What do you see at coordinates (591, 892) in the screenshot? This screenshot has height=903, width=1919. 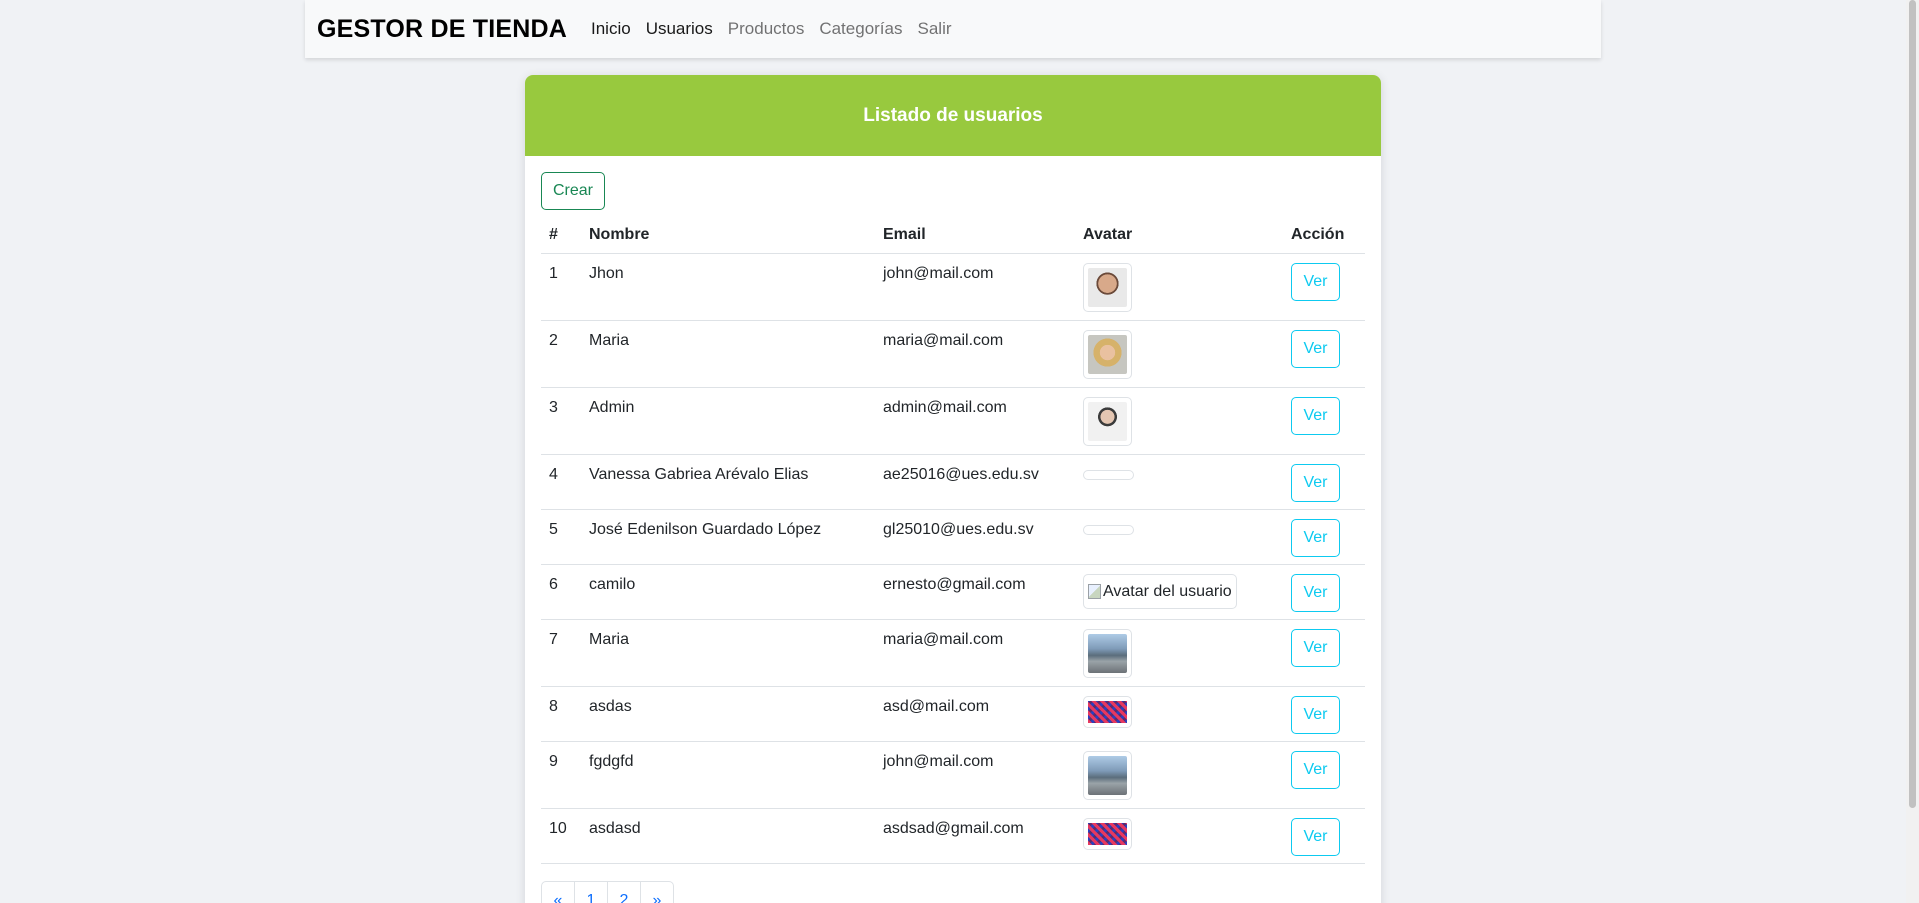 I see `page-1: 1` at bounding box center [591, 892].